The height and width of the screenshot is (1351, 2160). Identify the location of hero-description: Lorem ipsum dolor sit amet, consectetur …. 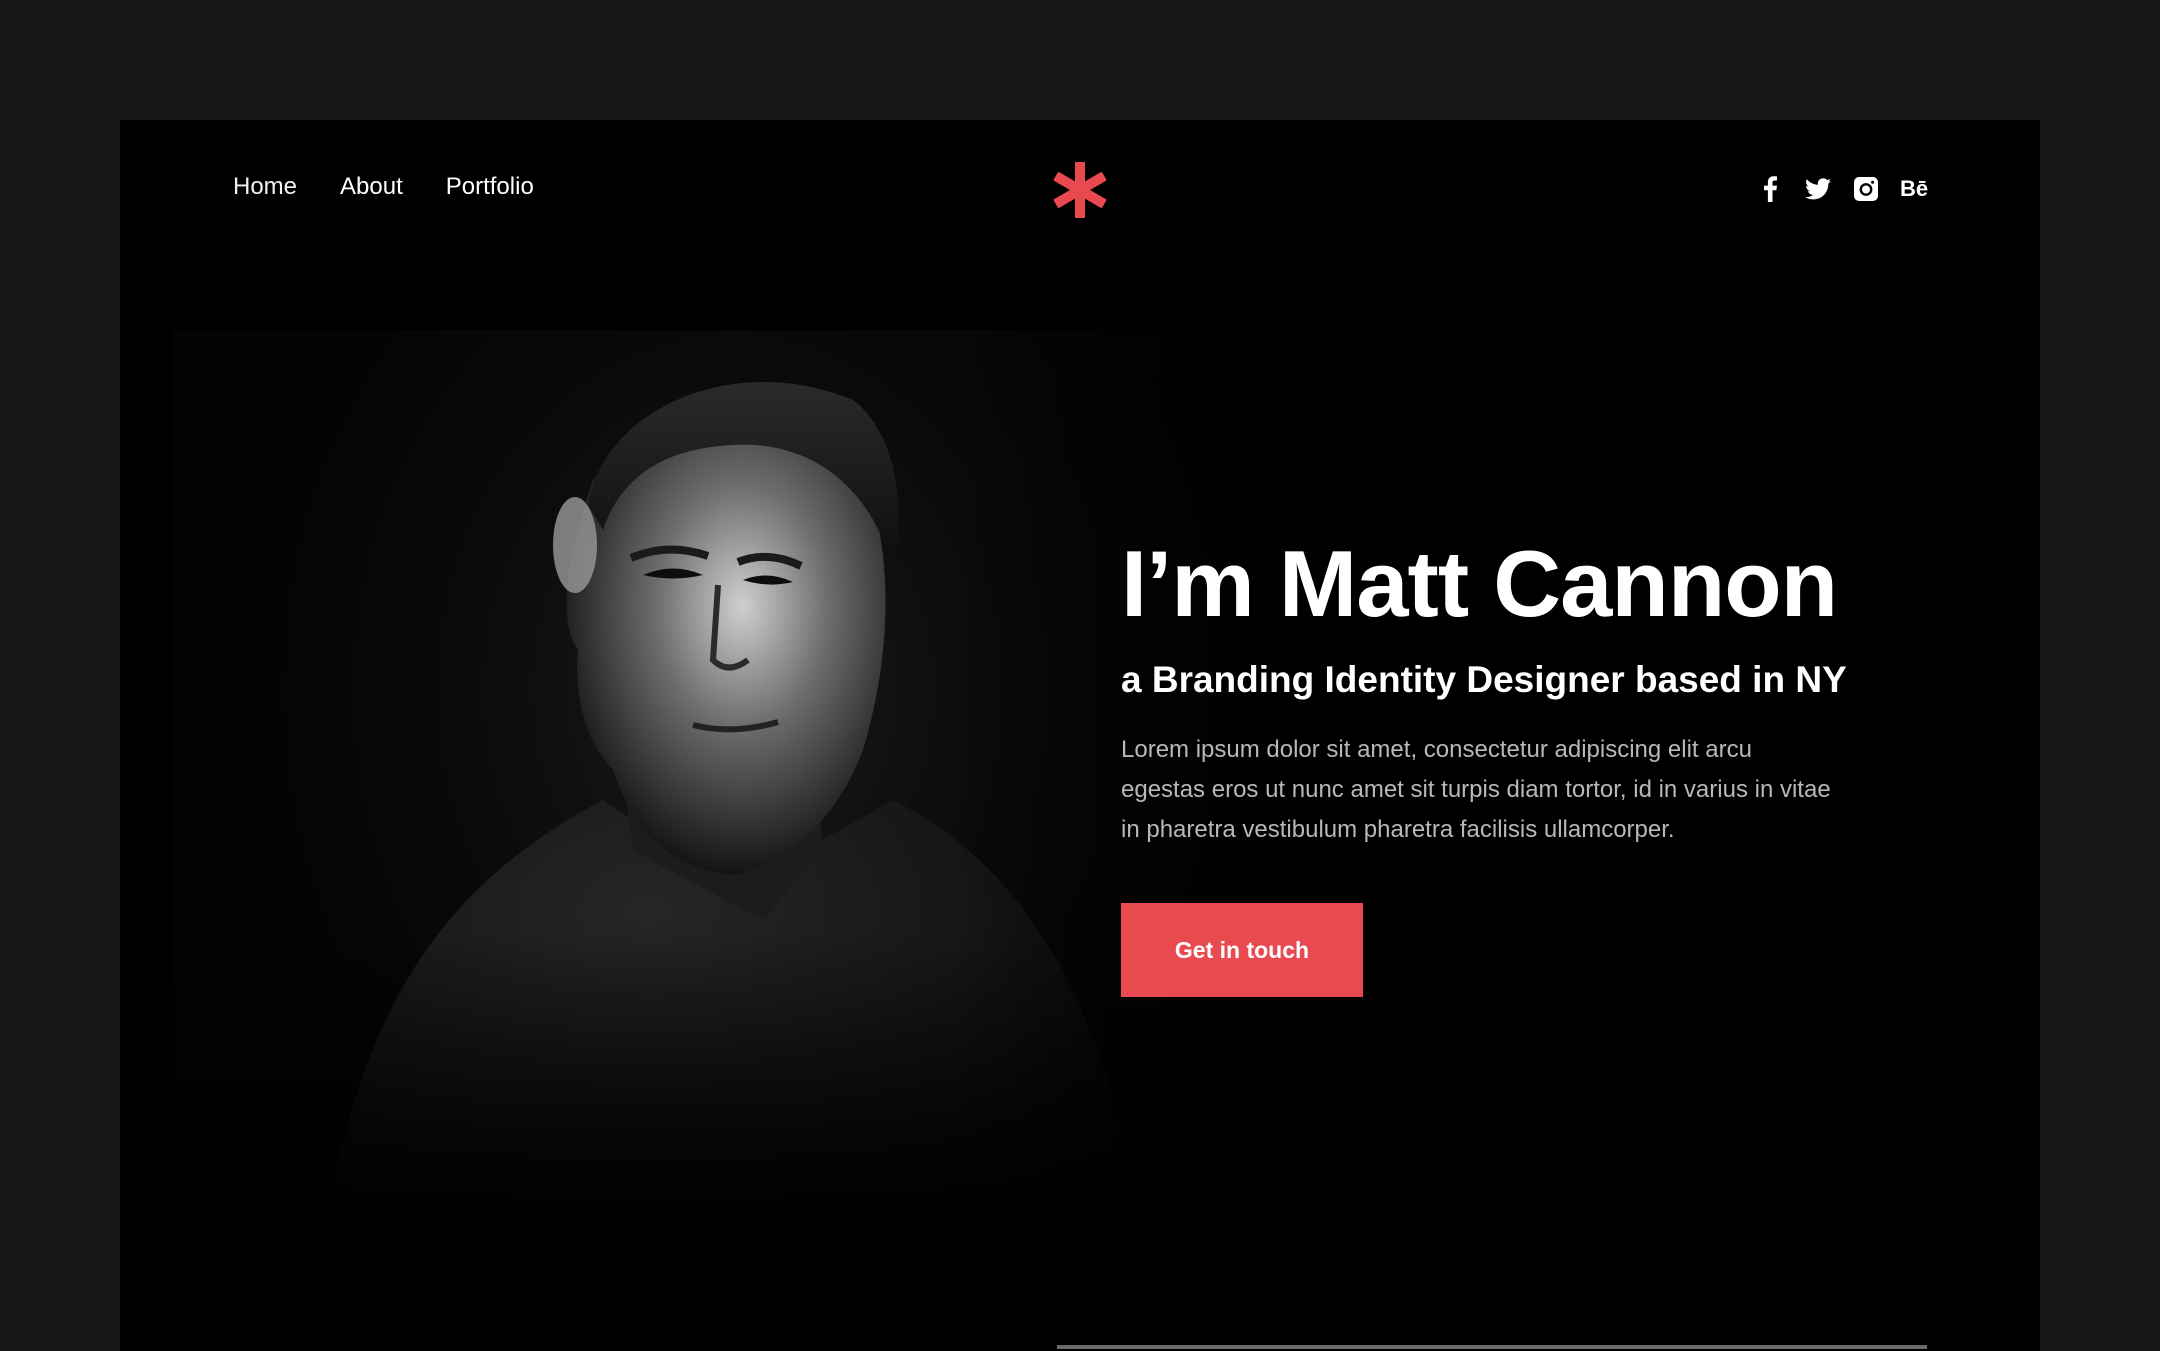
(1476, 790).